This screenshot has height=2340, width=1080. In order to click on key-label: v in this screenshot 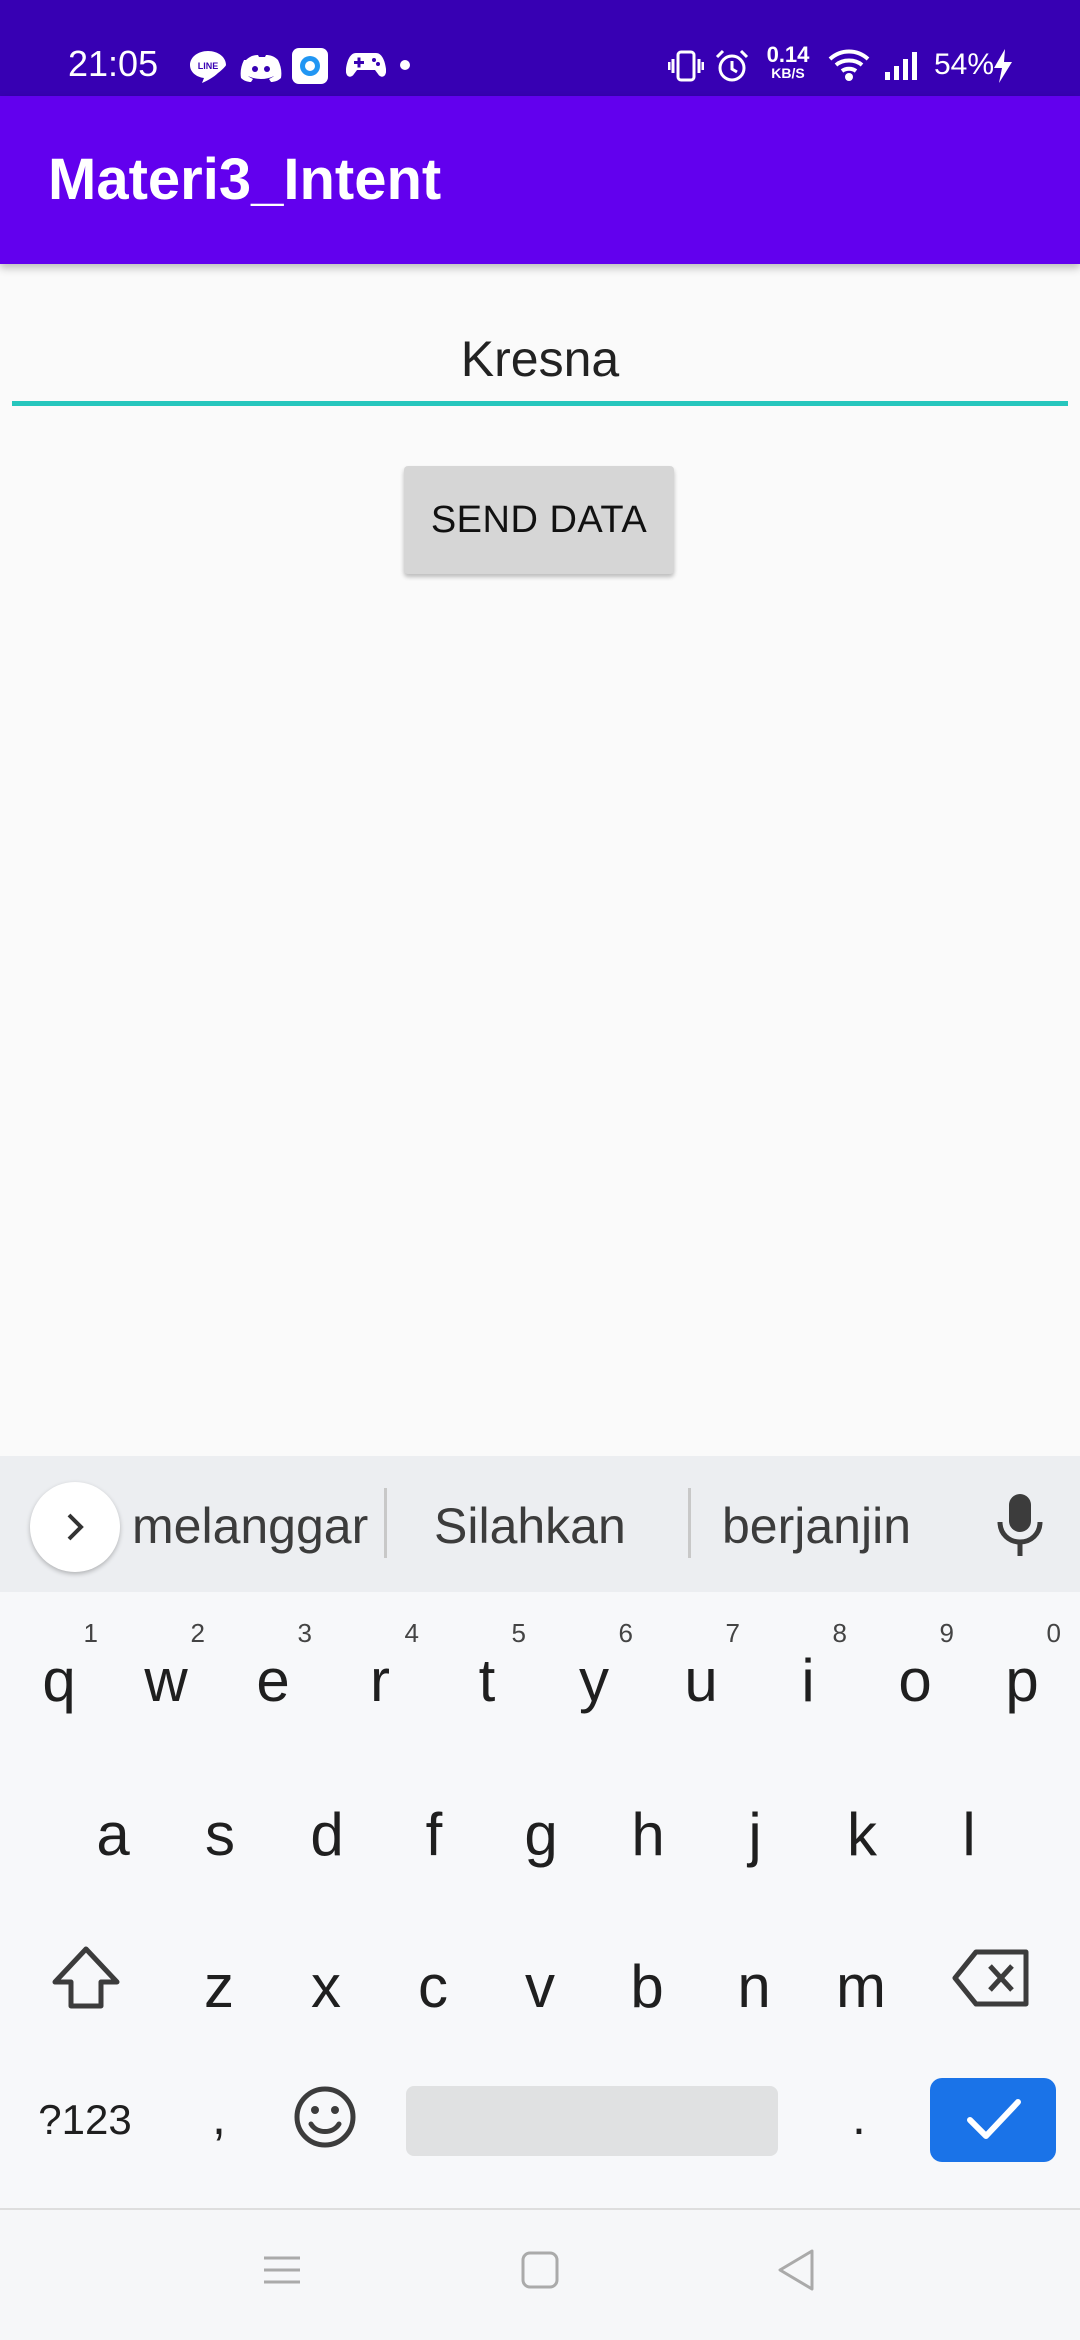, I will do `click(540, 1986)`.